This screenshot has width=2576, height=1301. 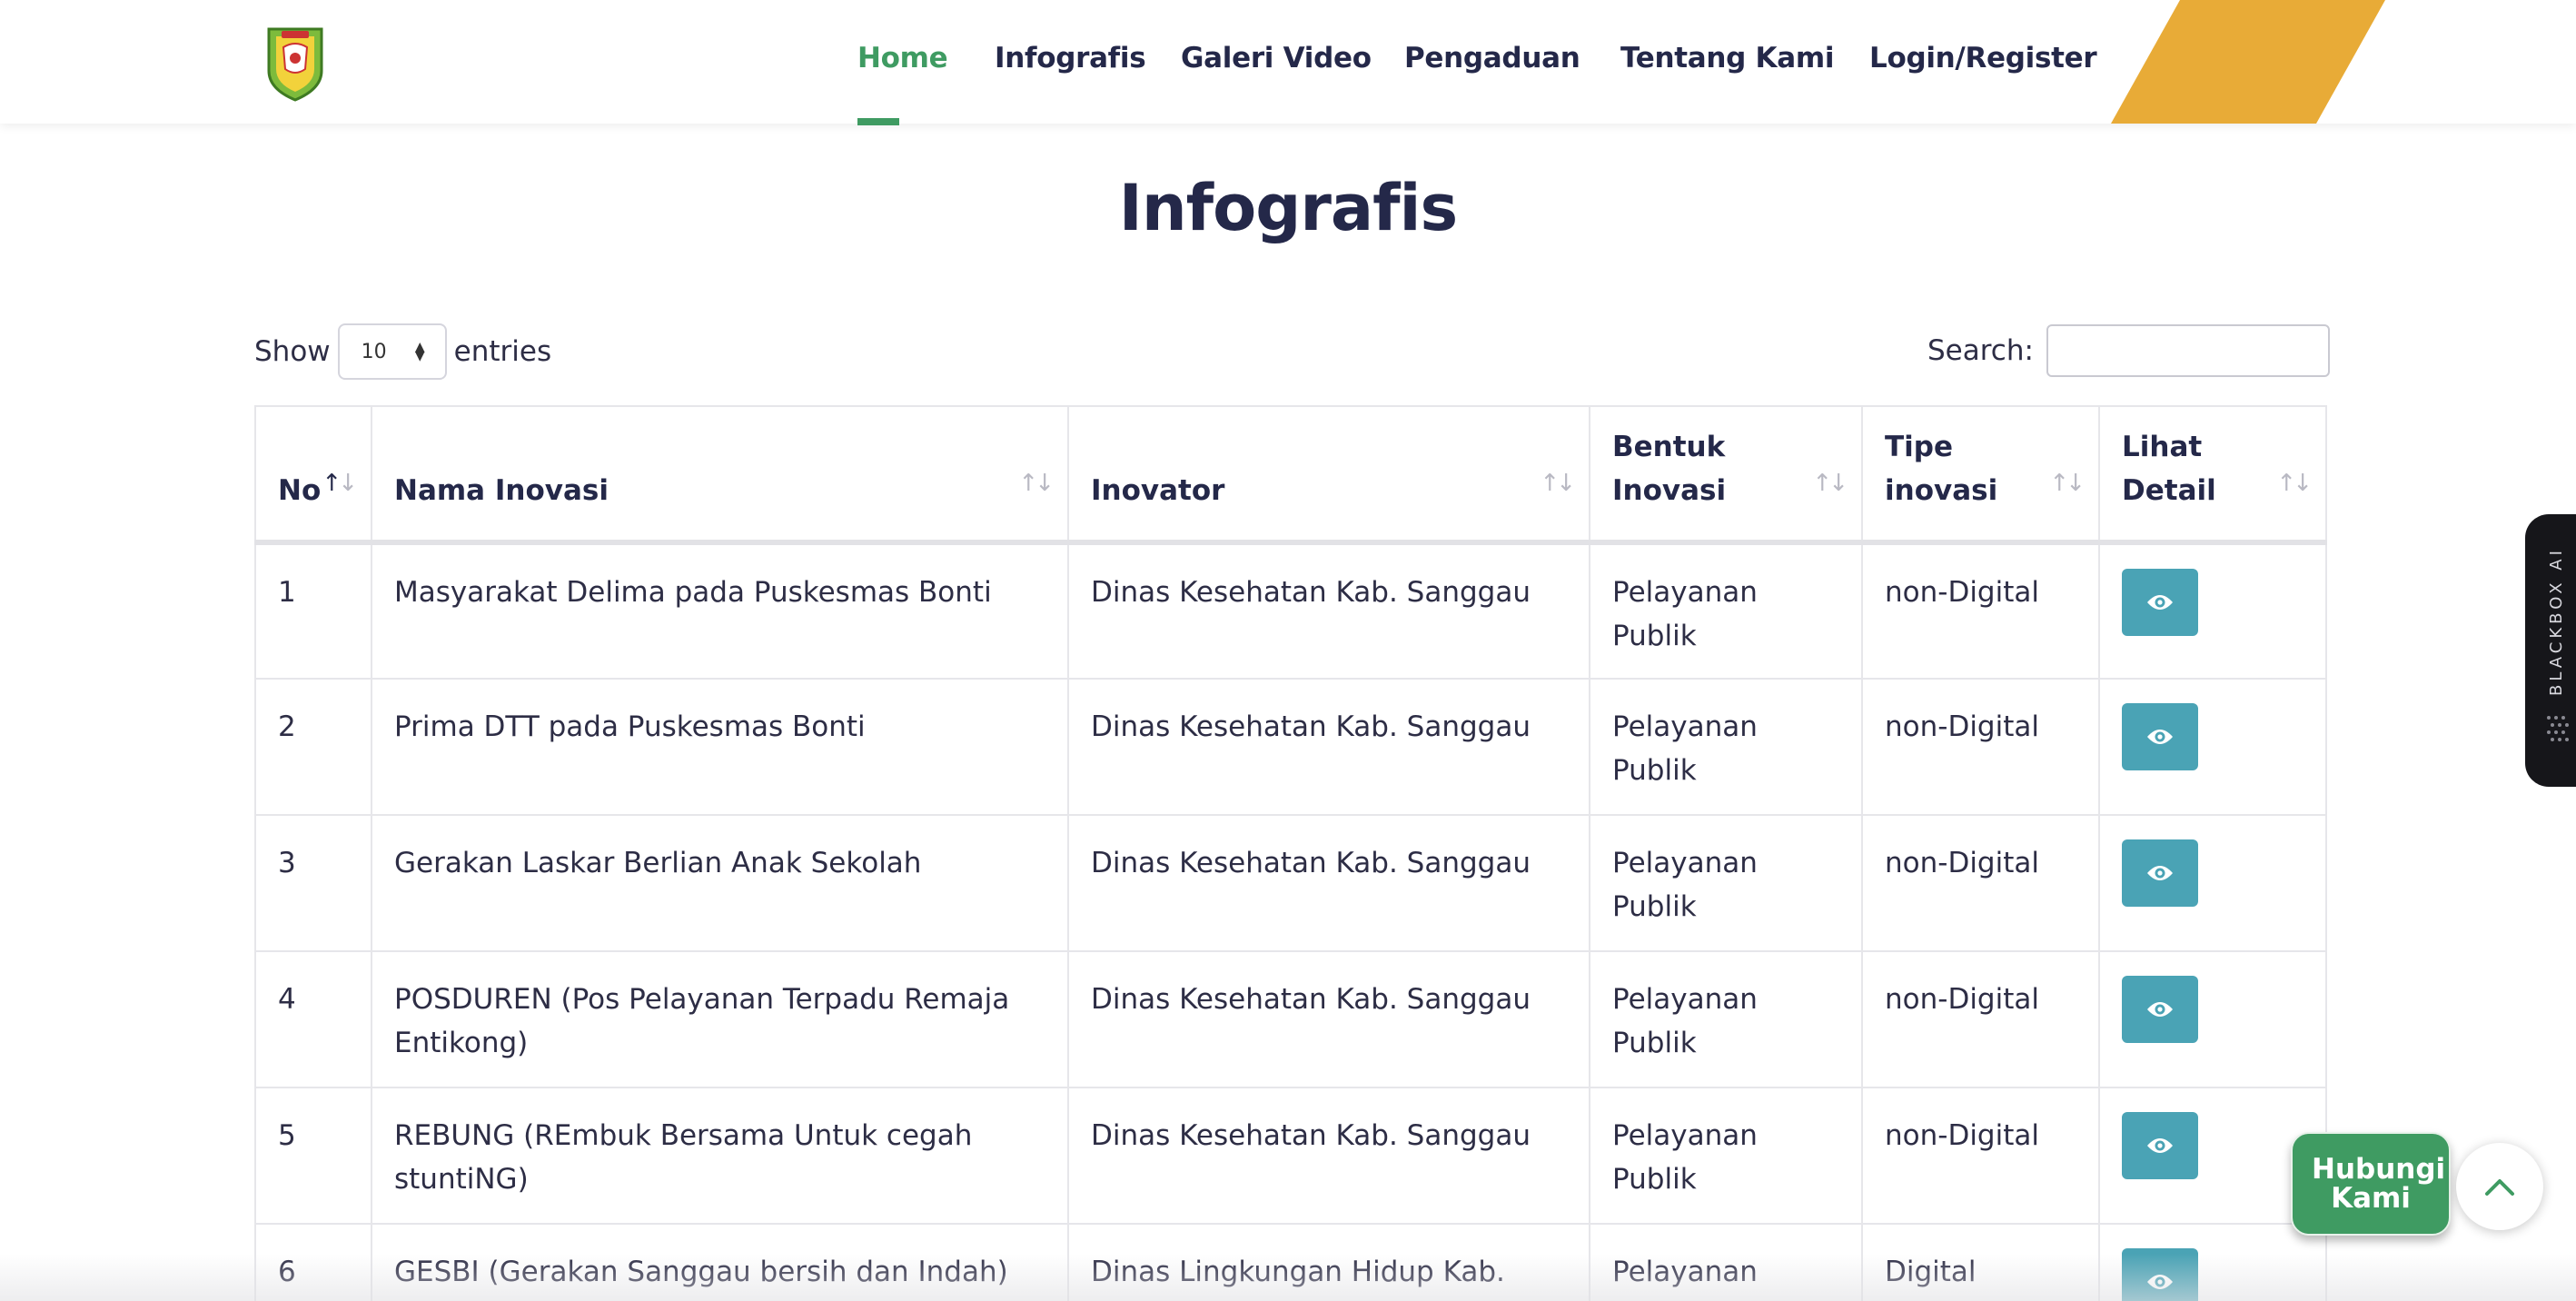 I want to click on scroll-to-top-button, so click(x=2499, y=1186).